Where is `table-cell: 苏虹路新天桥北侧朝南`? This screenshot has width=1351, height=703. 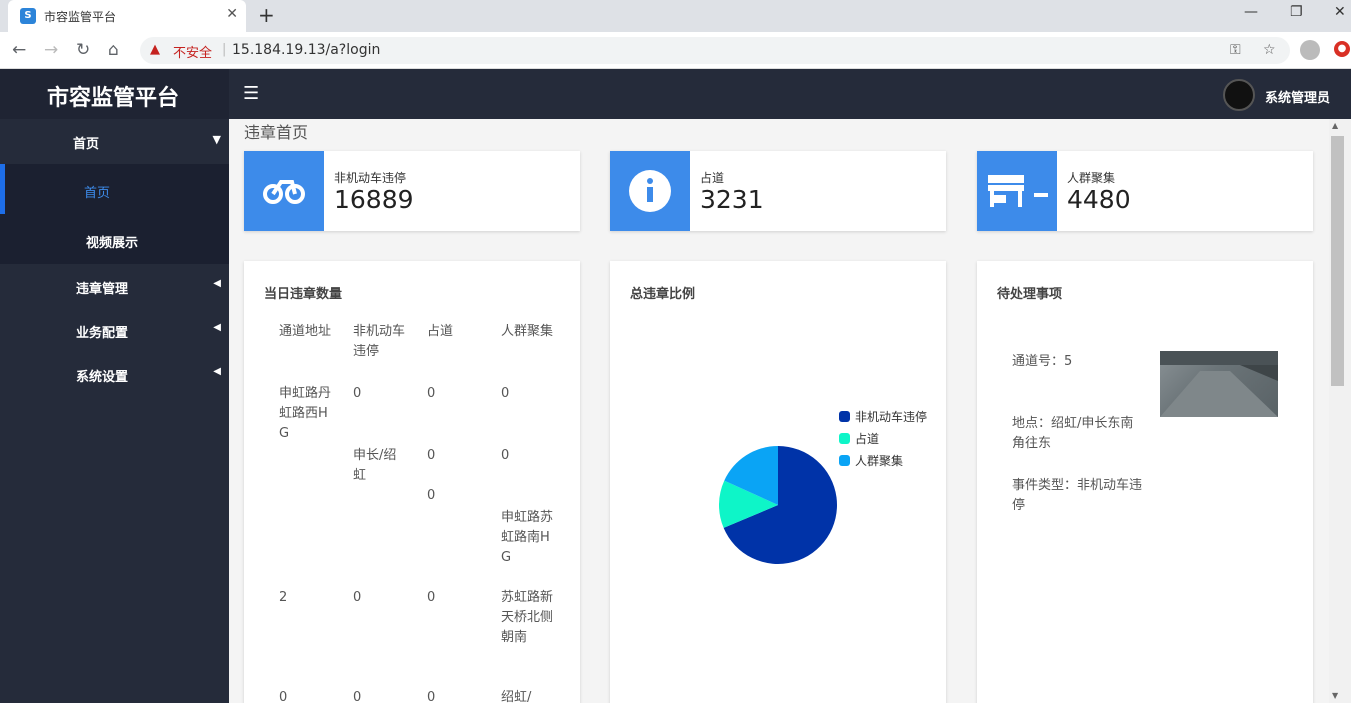
table-cell: 苏虹路新天桥北侧朝南 is located at coordinates (527, 617).